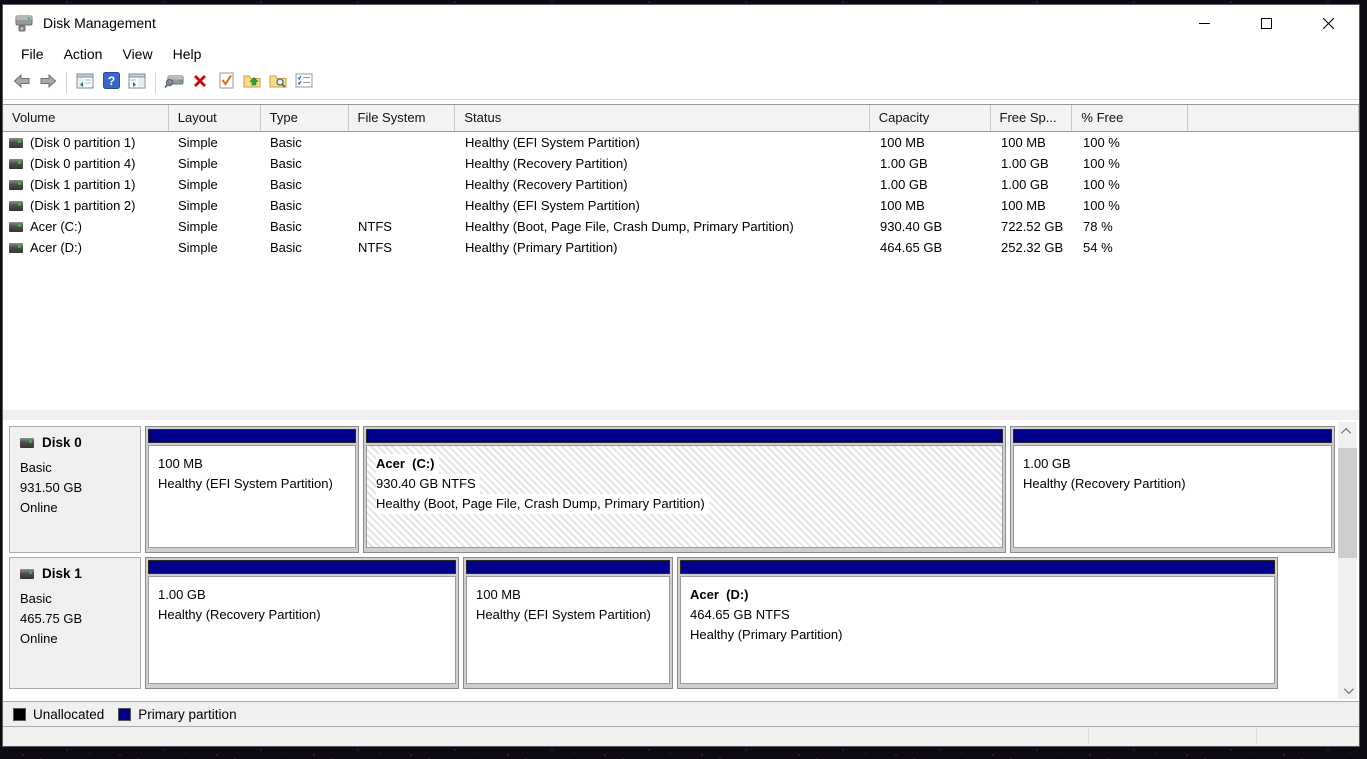  Describe the element at coordinates (19, 714) in the screenshot. I see `legend-swatch` at that location.